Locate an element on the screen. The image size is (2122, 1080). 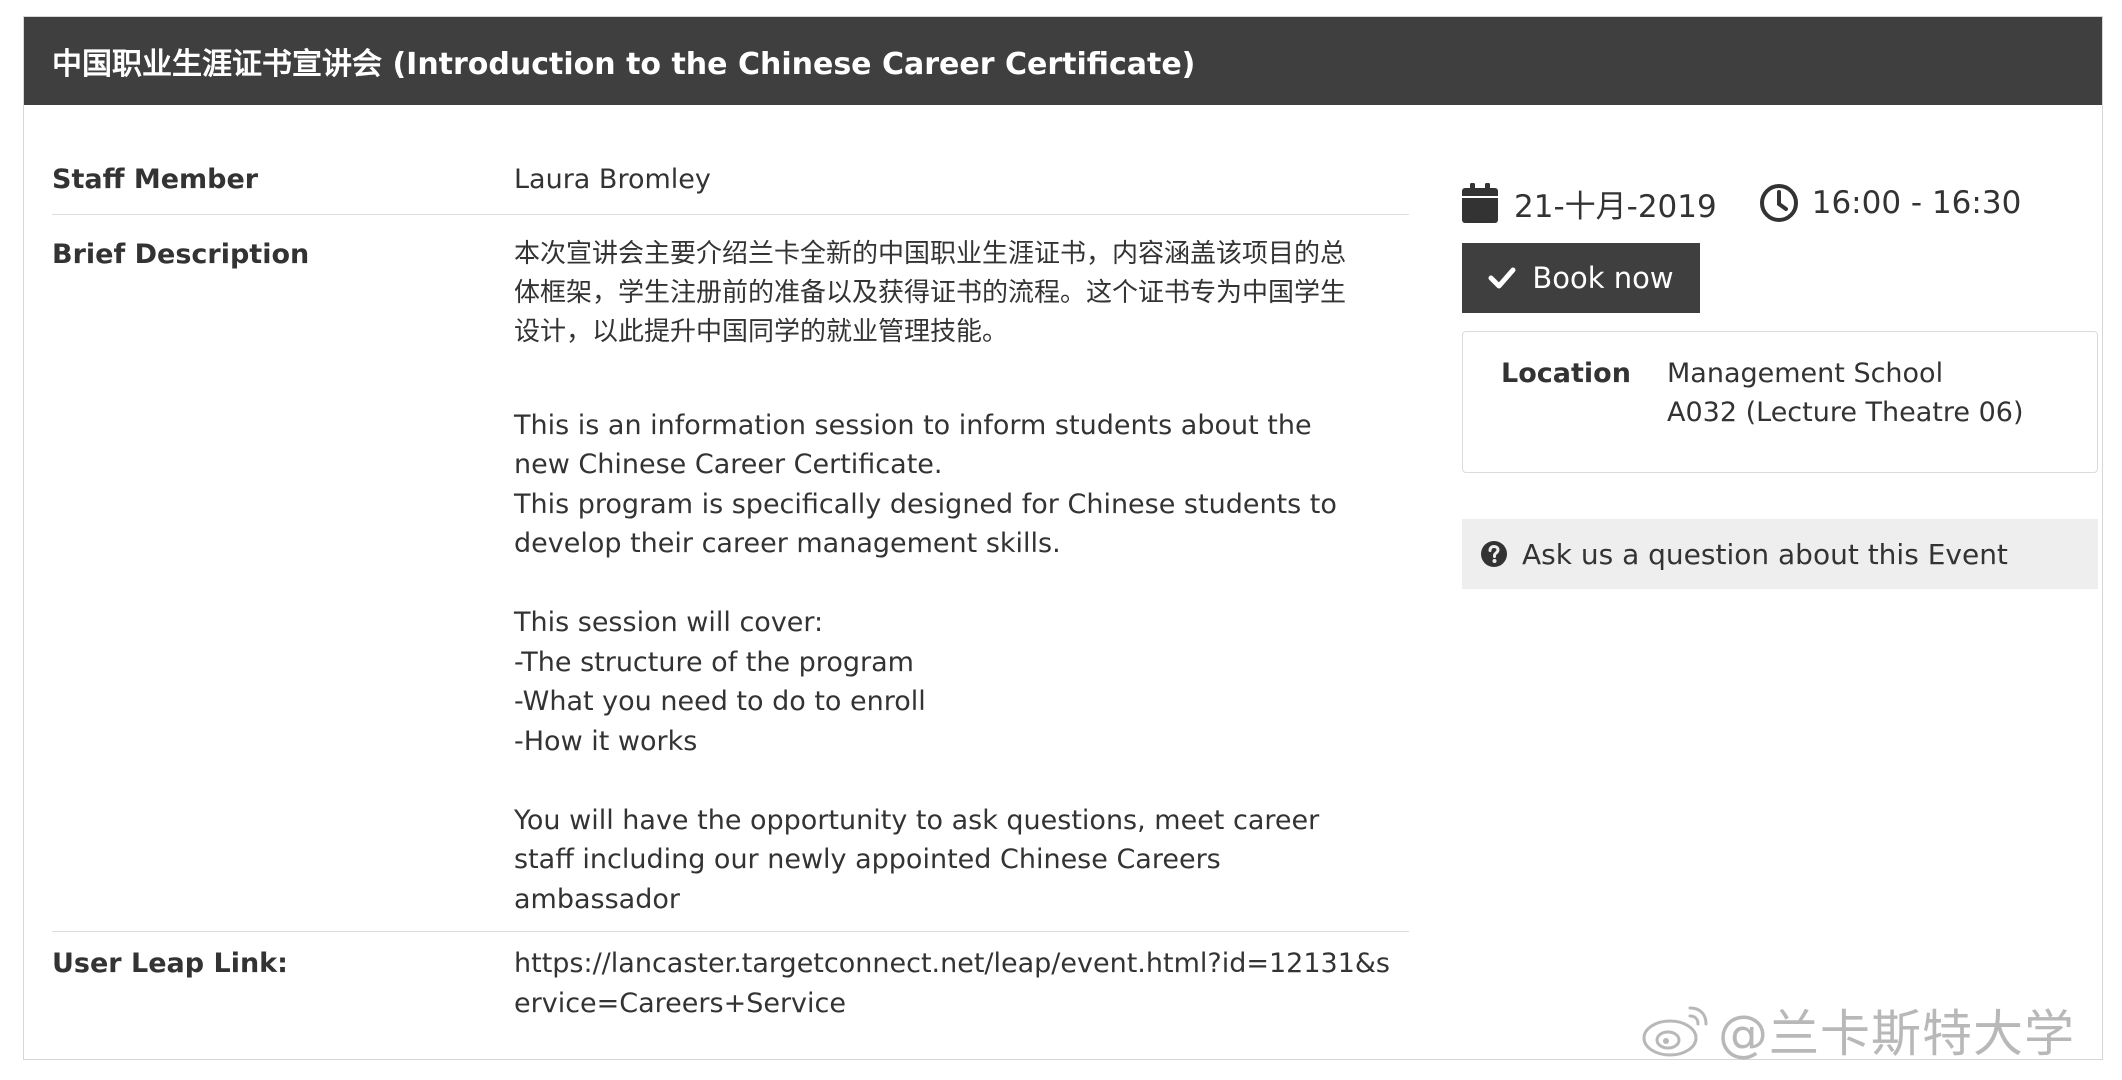
staff-label: Staff Member is located at coordinates (155, 179).